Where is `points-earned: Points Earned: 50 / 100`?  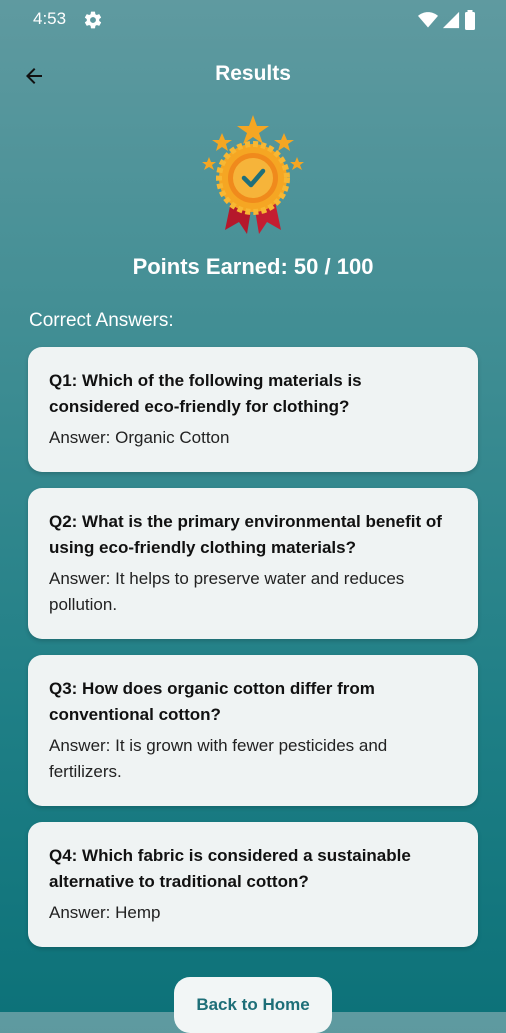
points-earned: Points Earned: 50 / 100 is located at coordinates (253, 266).